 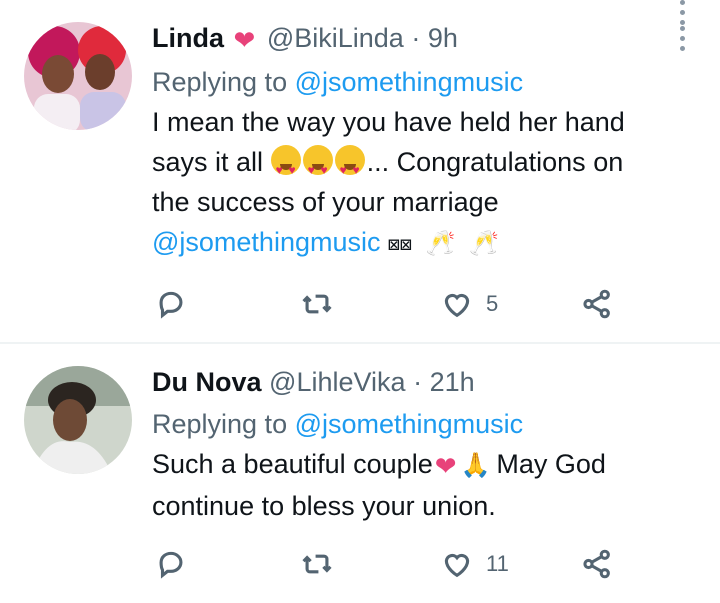 I want to click on author-name: Du Nova, so click(x=207, y=382).